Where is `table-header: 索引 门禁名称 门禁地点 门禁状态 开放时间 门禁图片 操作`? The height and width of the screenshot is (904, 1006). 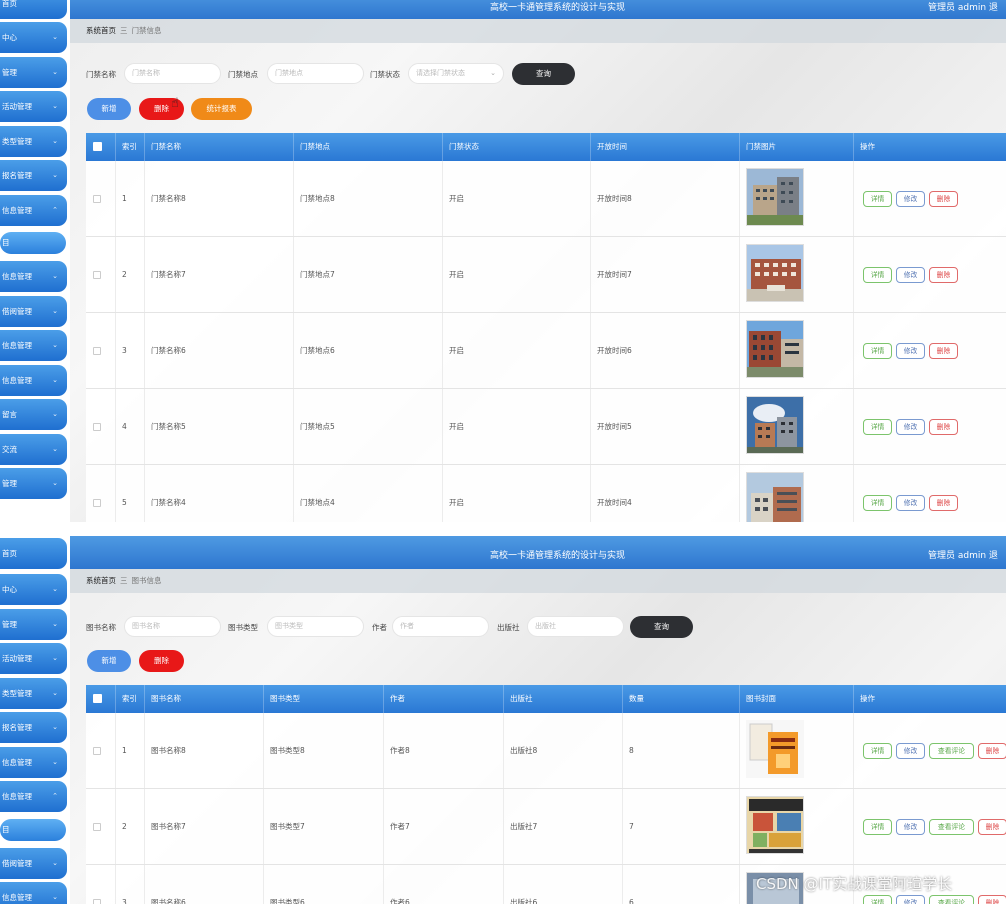 table-header: 索引 门禁名称 门禁地点 门禁状态 开放时间 门禁图片 操作 is located at coordinates (546, 147).